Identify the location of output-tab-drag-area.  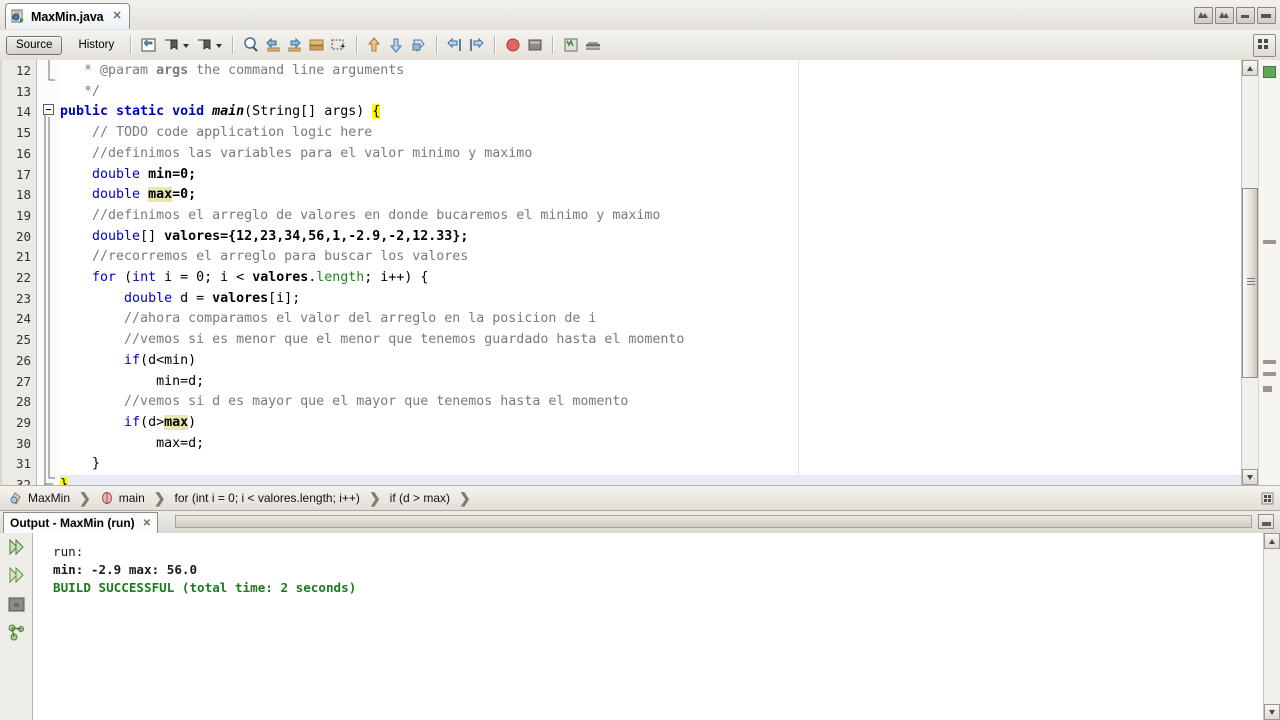
(713, 521).